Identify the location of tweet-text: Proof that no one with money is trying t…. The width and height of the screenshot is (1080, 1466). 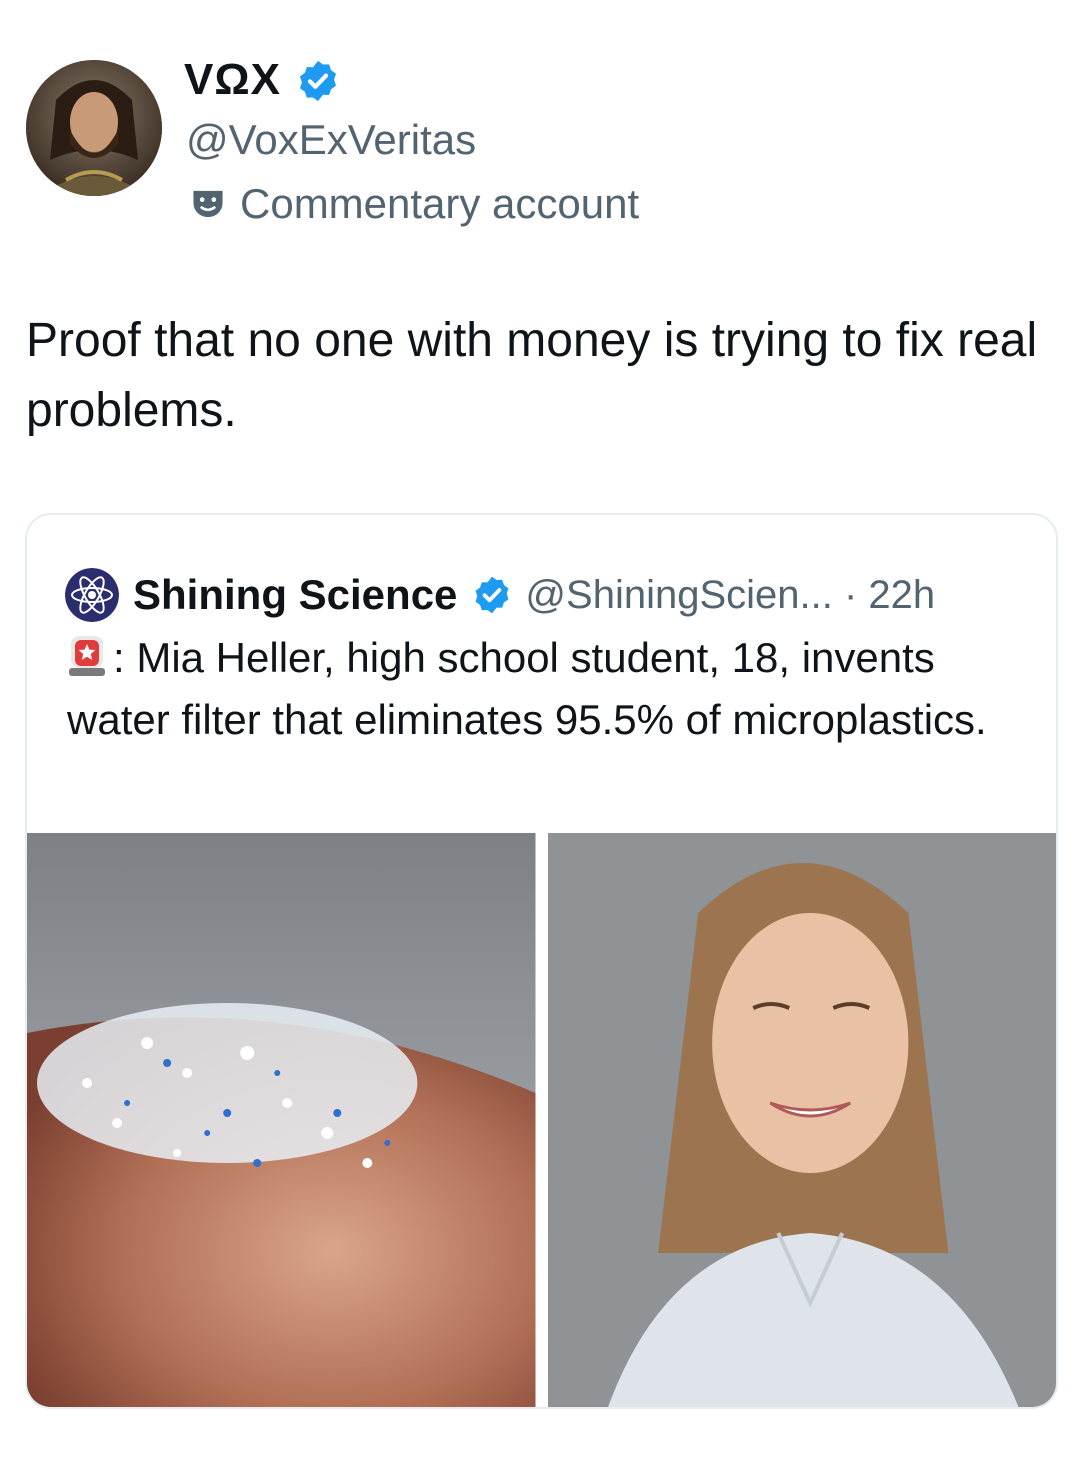
(532, 375).